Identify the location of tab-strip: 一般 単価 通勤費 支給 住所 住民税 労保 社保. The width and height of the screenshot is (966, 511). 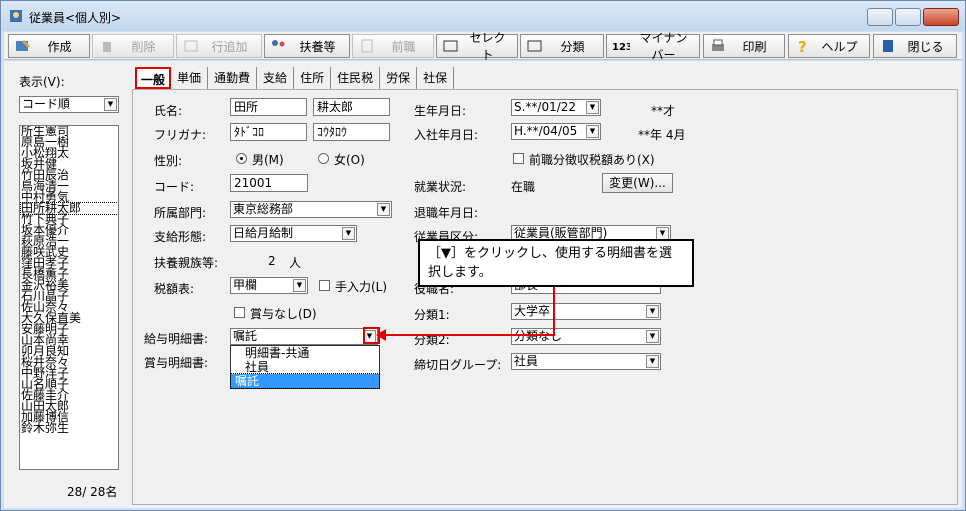
(295, 78).